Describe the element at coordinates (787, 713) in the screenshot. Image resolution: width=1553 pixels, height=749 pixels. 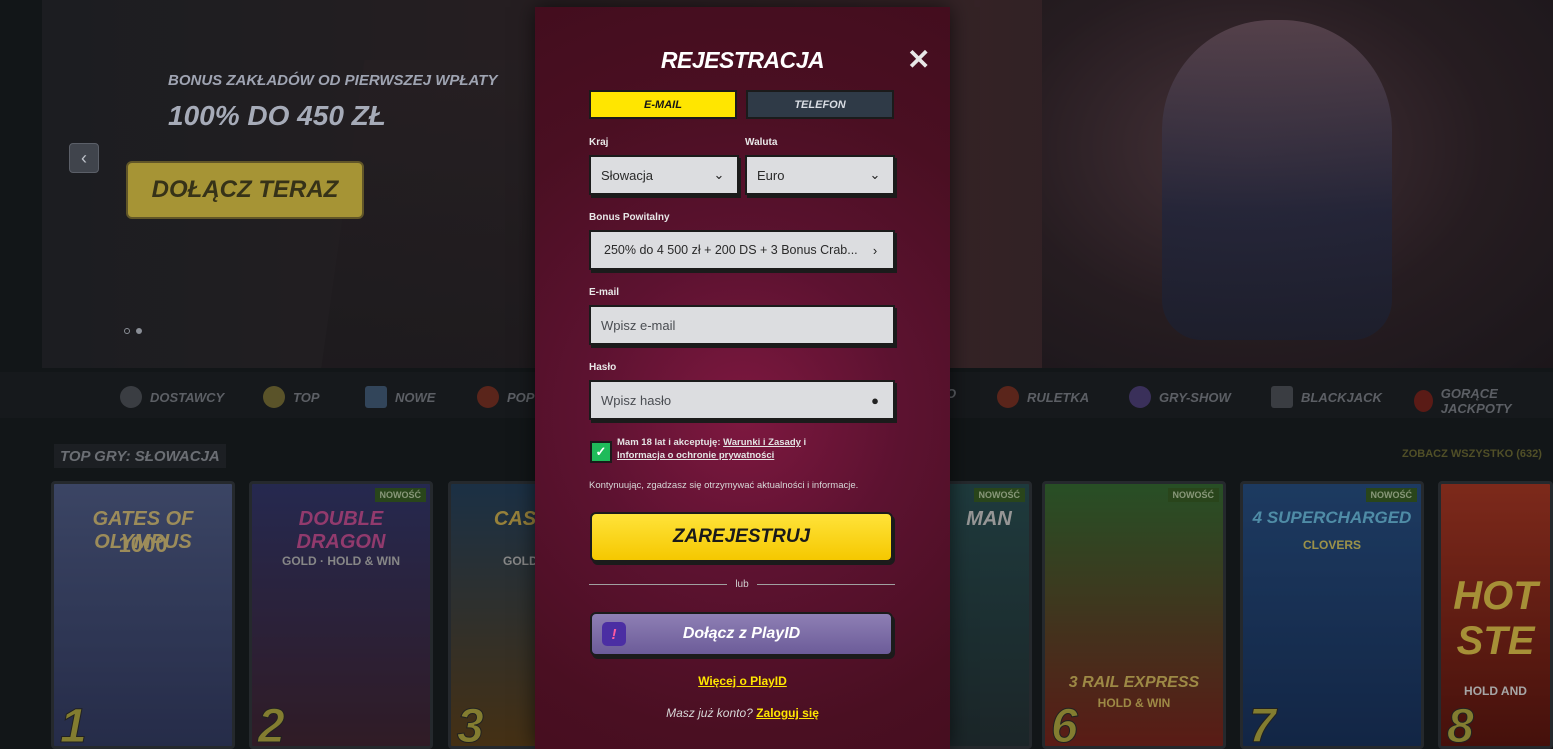
I see `login-link: Zaloguj się` at that location.